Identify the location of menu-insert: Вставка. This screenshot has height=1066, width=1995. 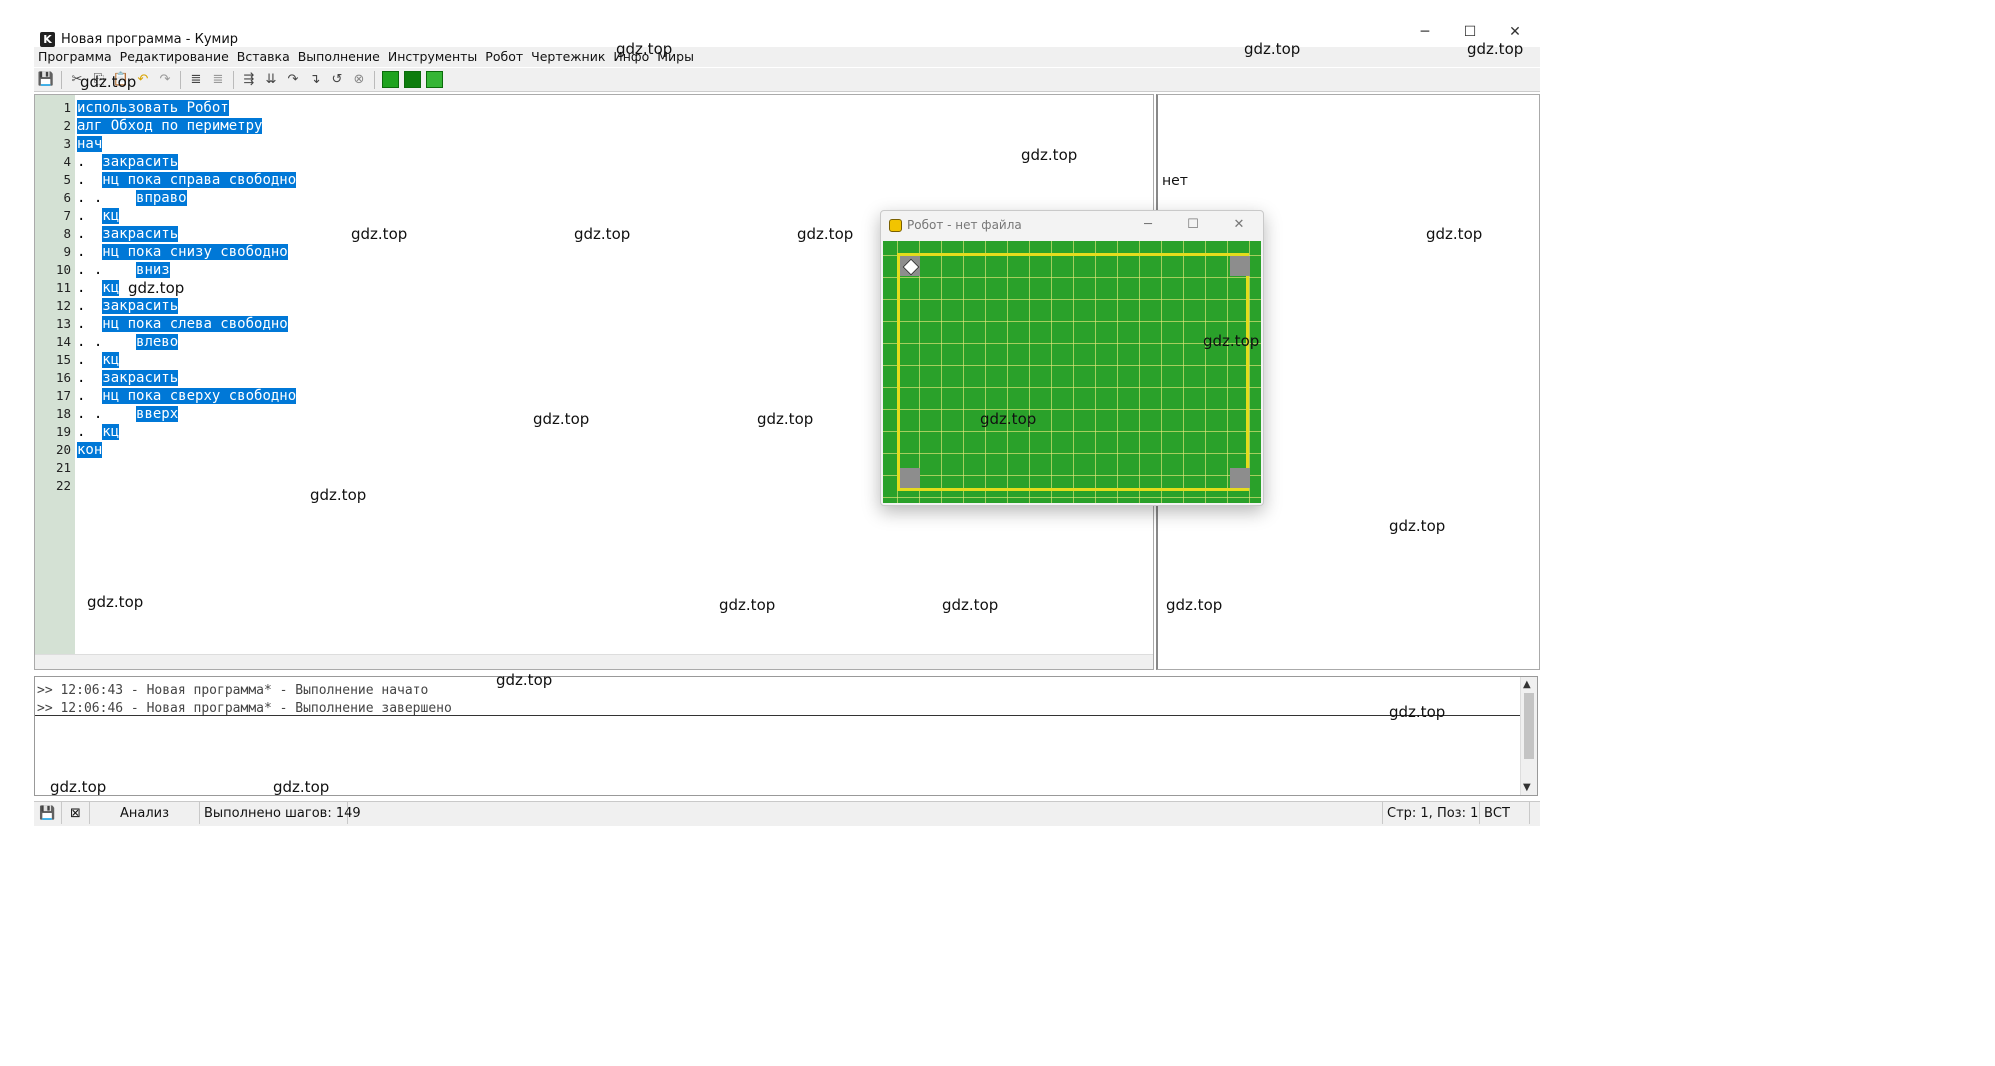
(263, 57).